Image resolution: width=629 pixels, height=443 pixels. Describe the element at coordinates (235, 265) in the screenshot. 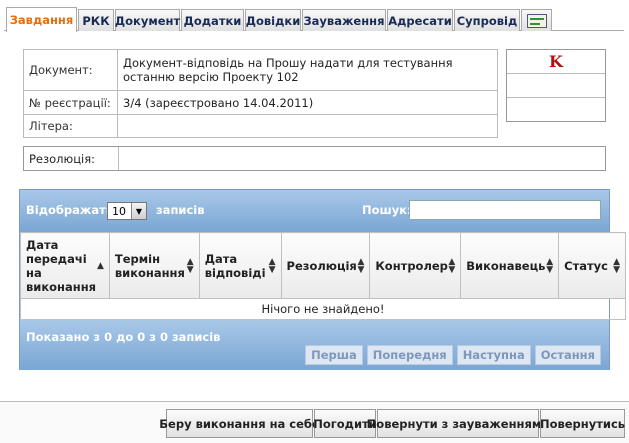

I see `column-label: Дата відповіді` at that location.